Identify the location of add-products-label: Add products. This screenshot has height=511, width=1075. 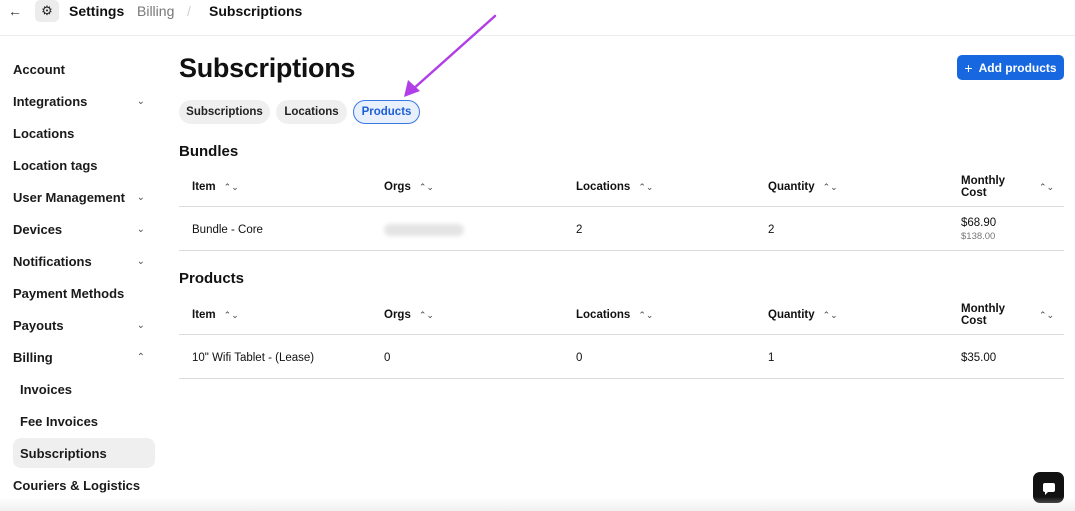
(1017, 67).